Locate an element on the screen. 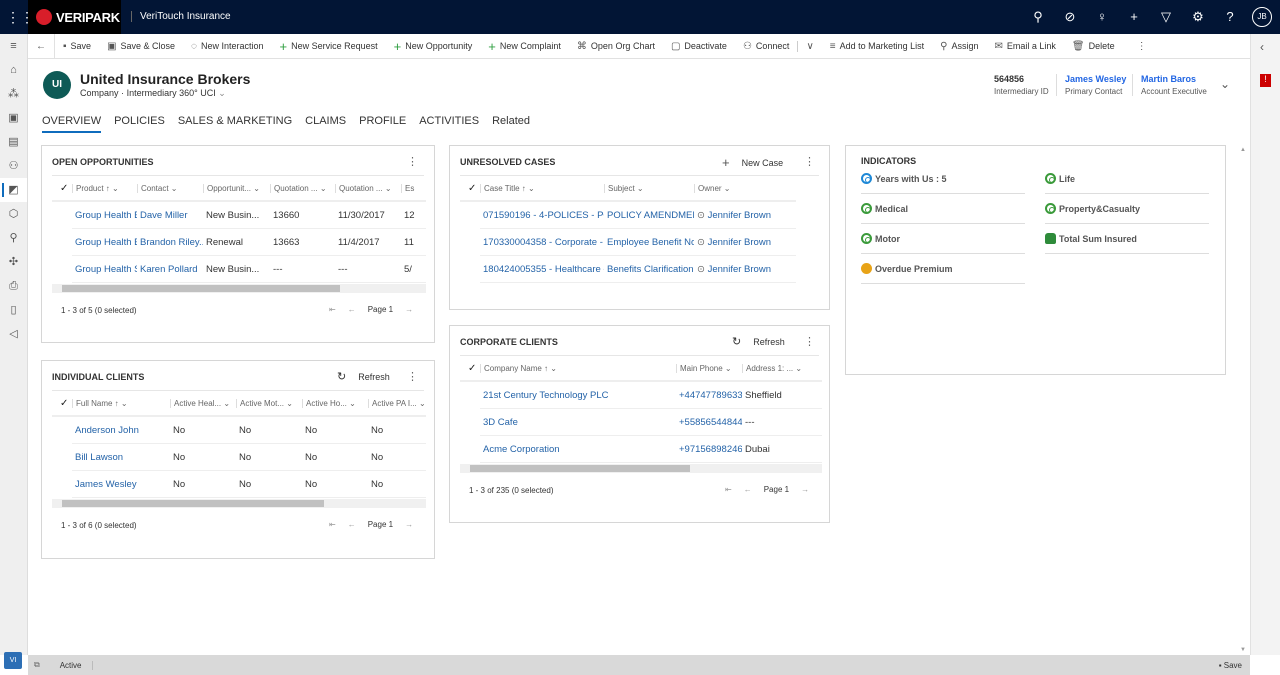 The image size is (1280, 675). cell-link: Group Health S is located at coordinates (106, 269).